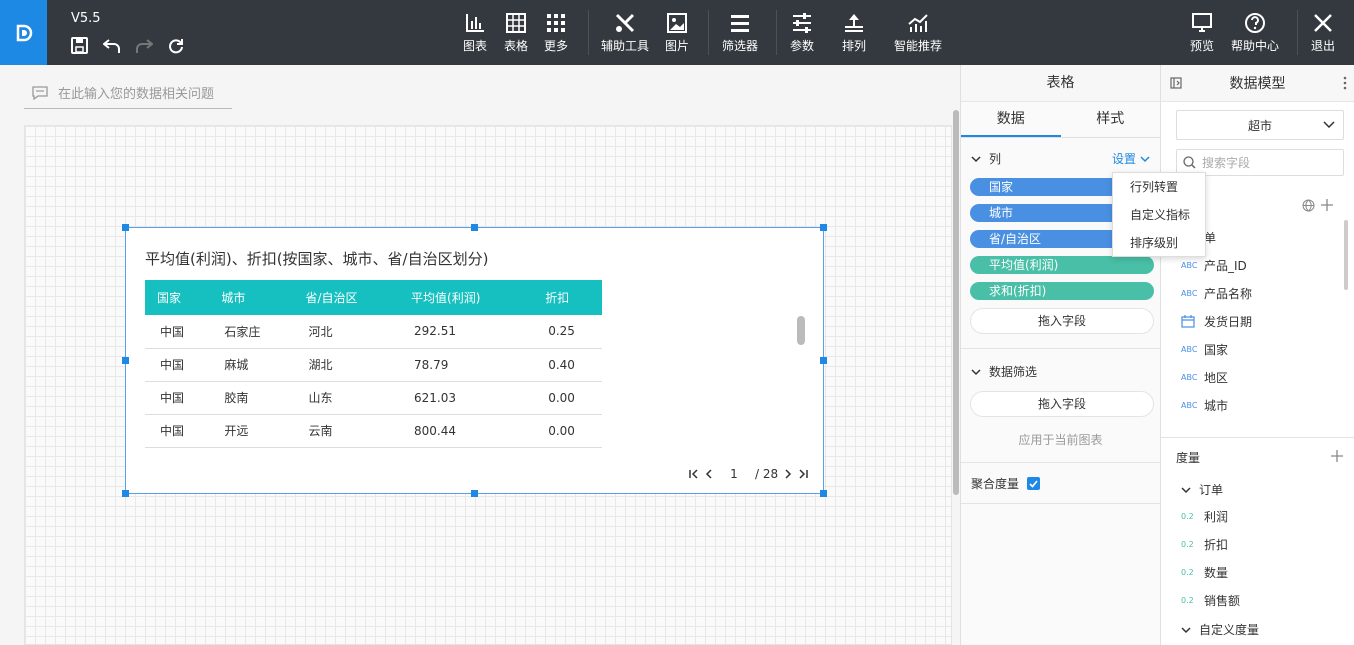  What do you see at coordinates (986, 158) in the screenshot?
I see `columns-section-header: 列` at bounding box center [986, 158].